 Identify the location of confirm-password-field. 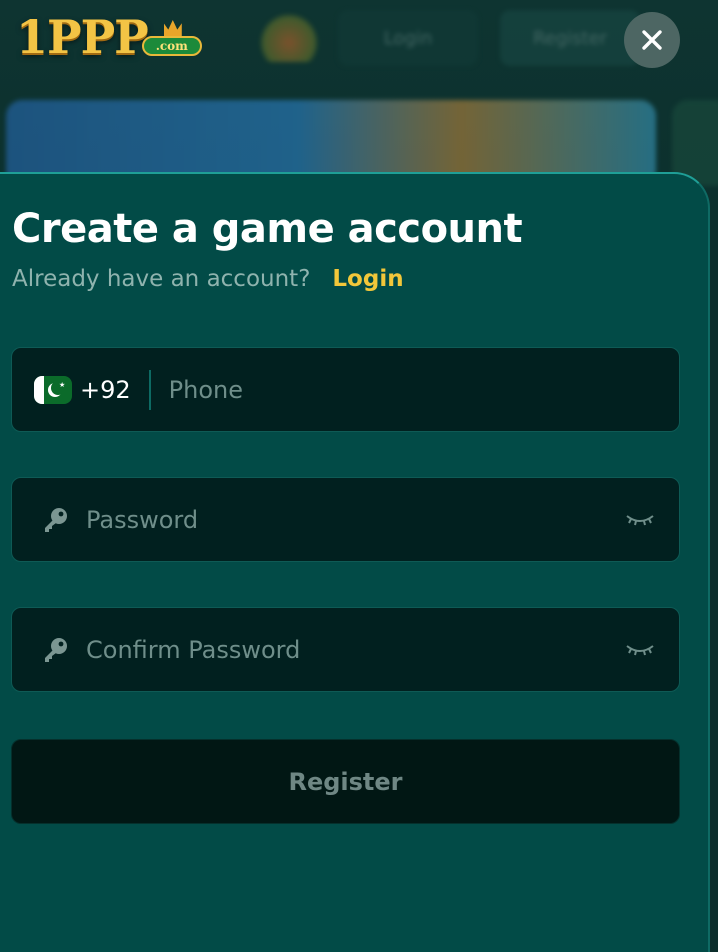
(345, 649).